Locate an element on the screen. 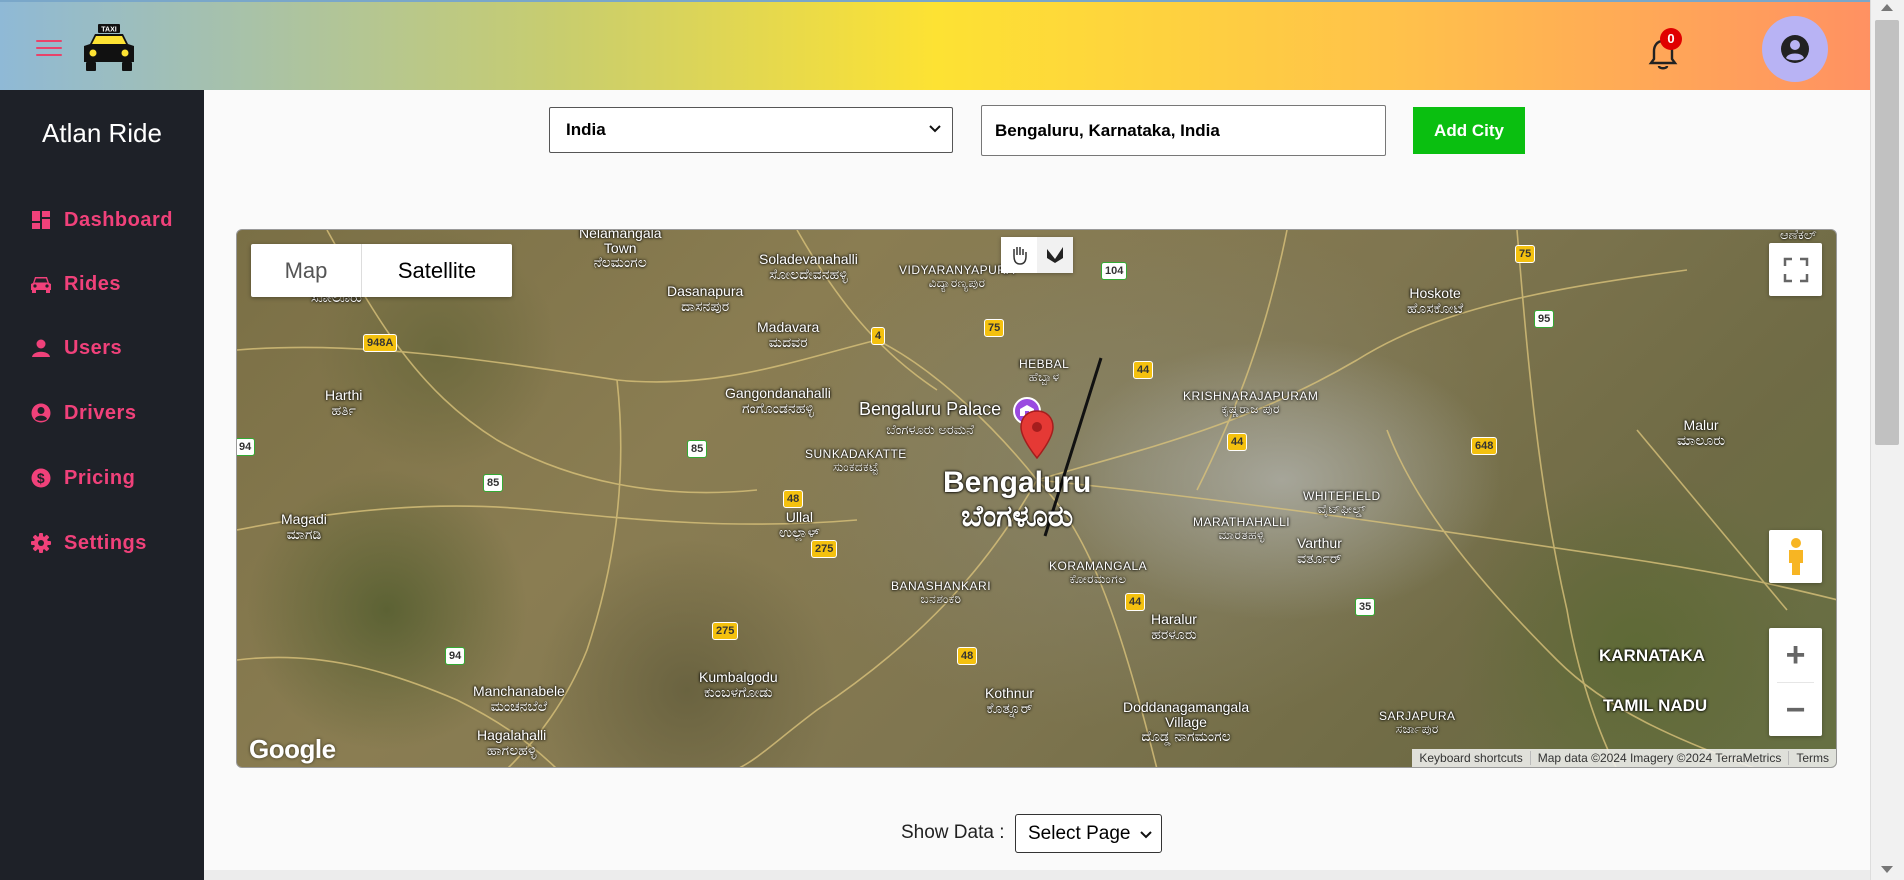 The height and width of the screenshot is (880, 1904). highway-shield: 4 is located at coordinates (878, 336).